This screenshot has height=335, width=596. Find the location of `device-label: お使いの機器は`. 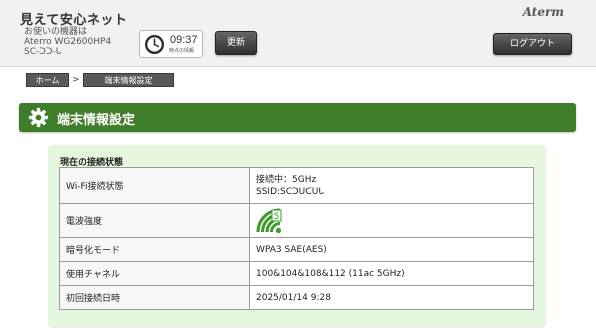

device-label: お使いの機器は is located at coordinates (56, 32).